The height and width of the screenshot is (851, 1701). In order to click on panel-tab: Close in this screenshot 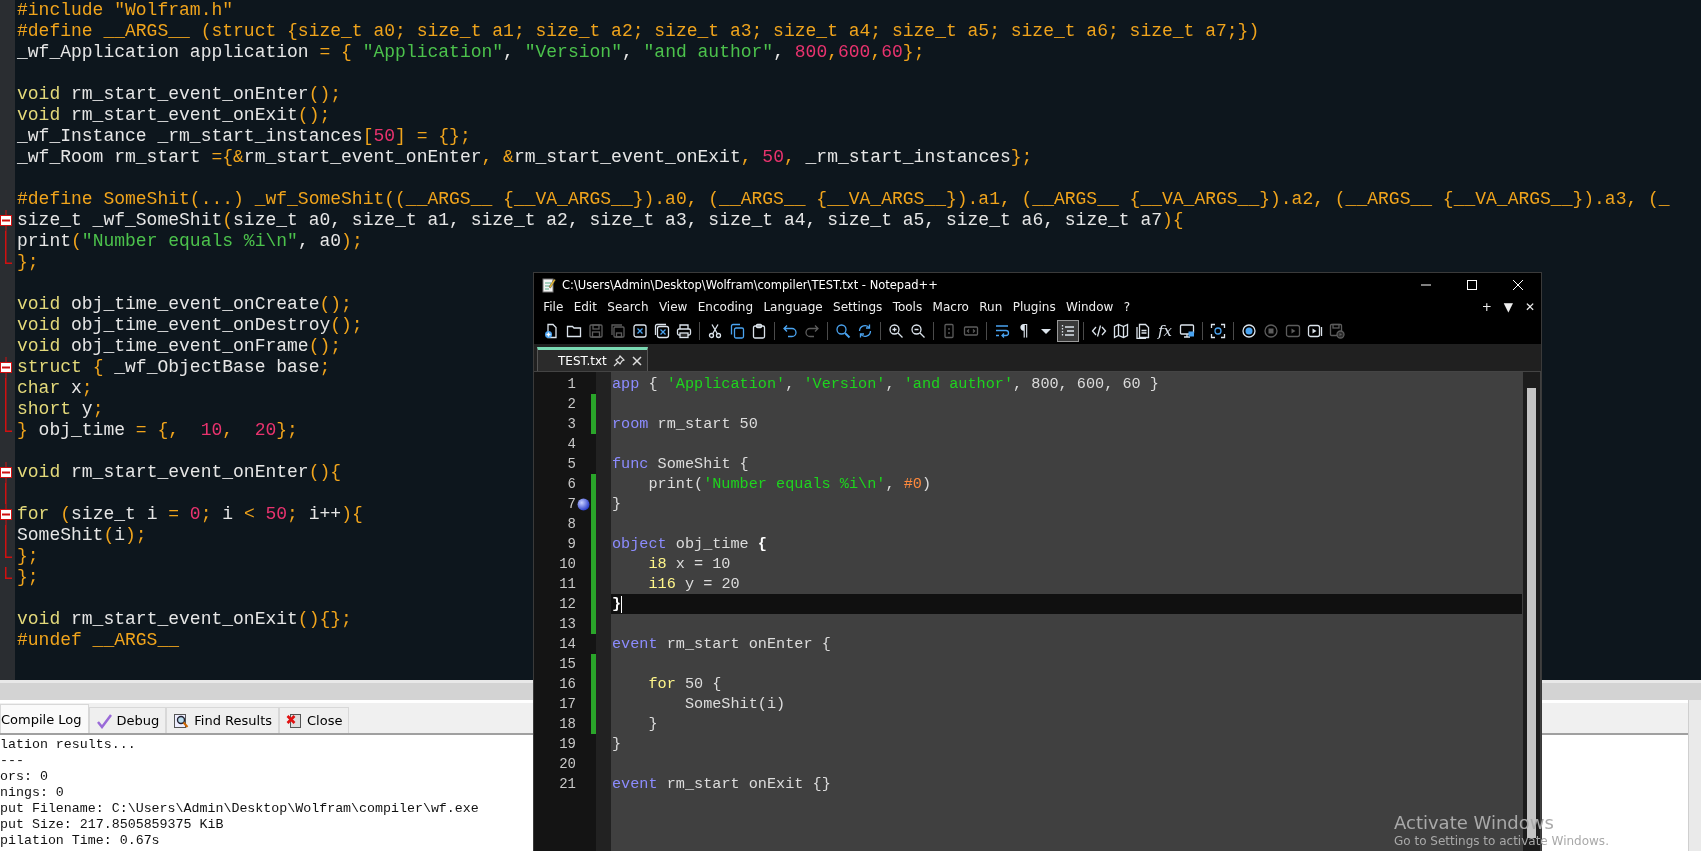, I will do `click(314, 720)`.